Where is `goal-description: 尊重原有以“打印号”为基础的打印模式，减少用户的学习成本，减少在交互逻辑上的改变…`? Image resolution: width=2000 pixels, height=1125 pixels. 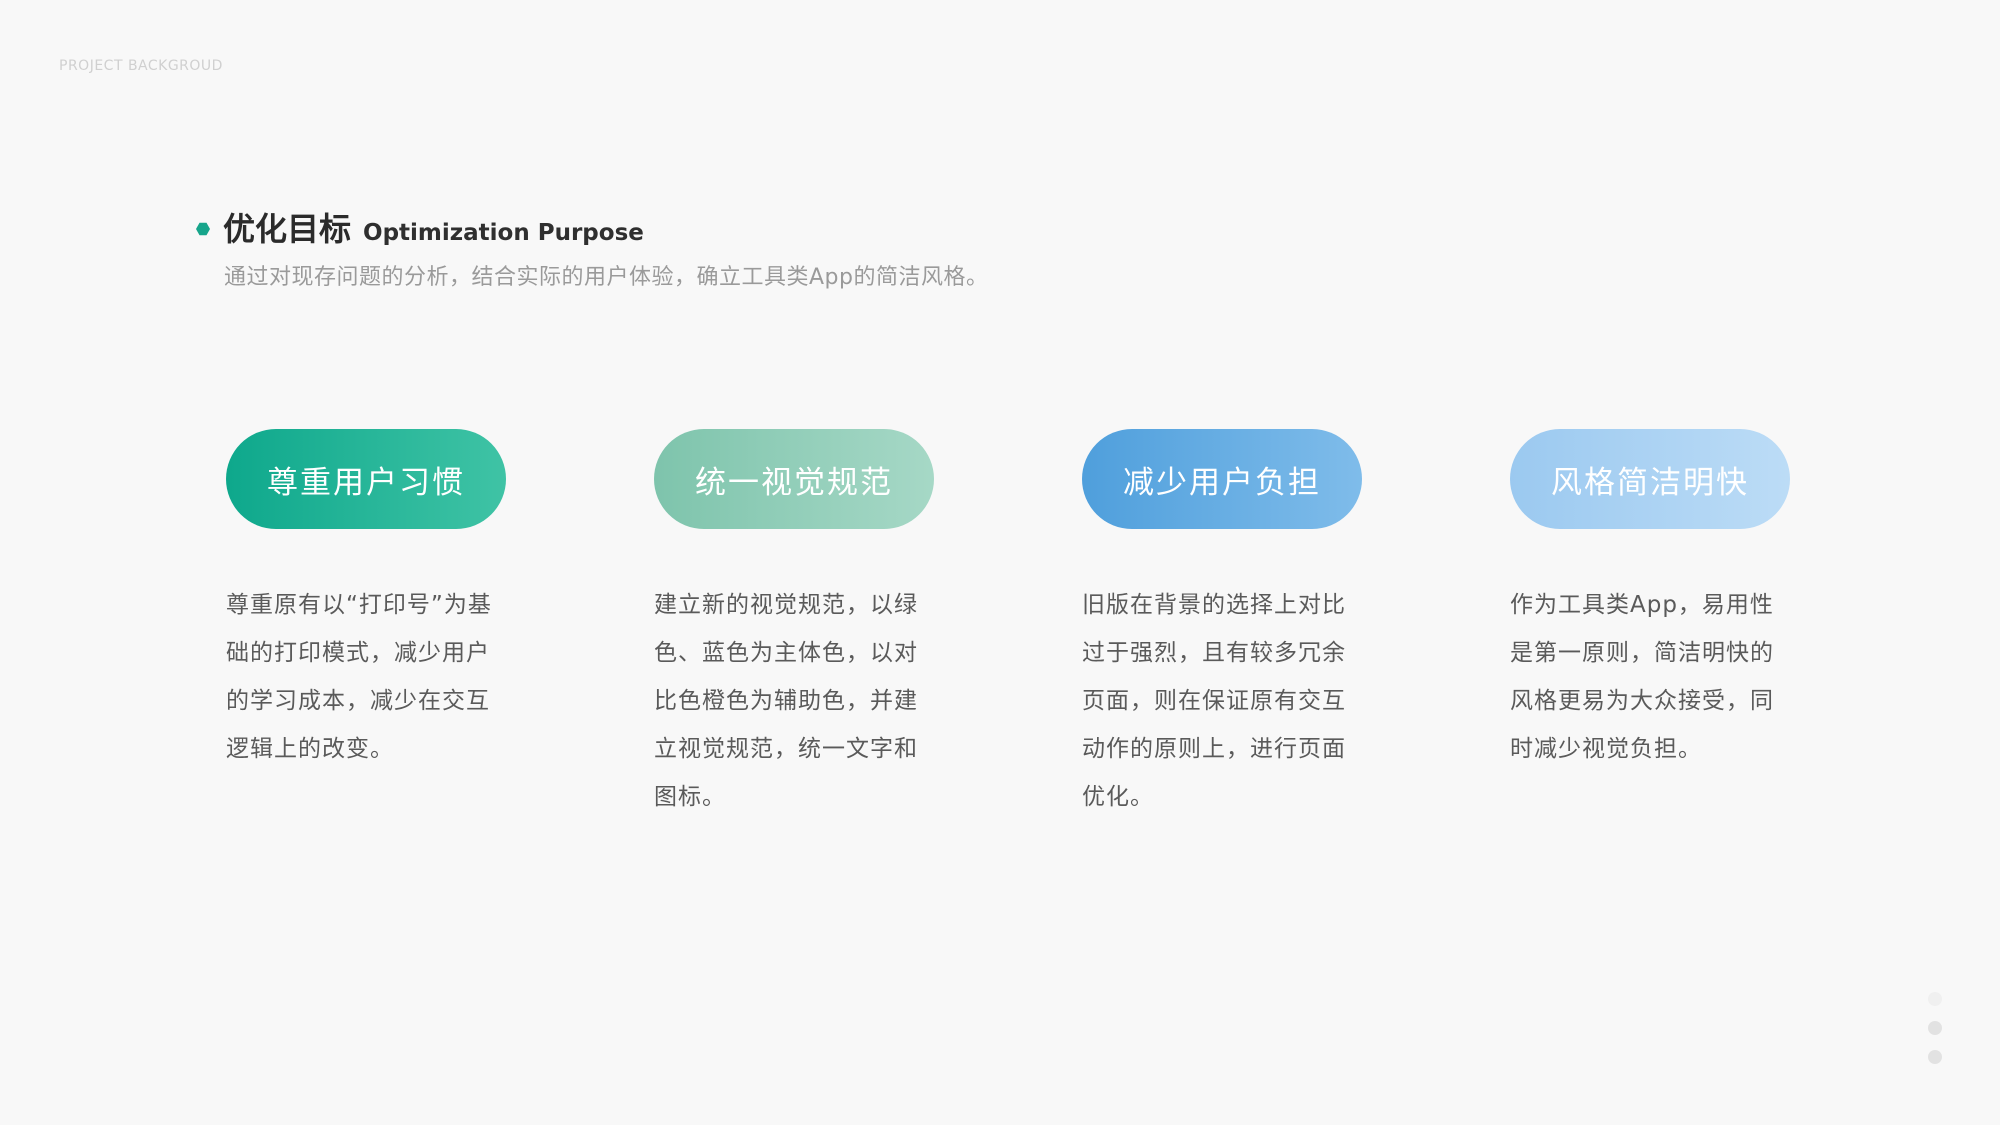
goal-description: 尊重原有以“打印号”为基础的打印模式，减少用户的学习成本，减少在交互逻辑上的改变… is located at coordinates (359, 677).